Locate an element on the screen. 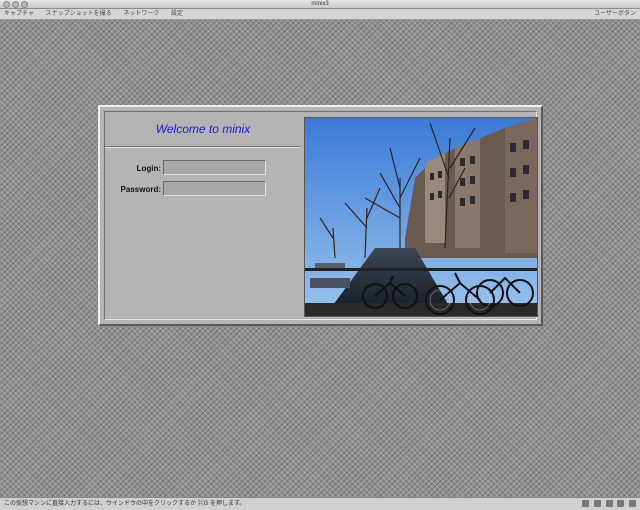  network-icon is located at coordinates (609, 503).